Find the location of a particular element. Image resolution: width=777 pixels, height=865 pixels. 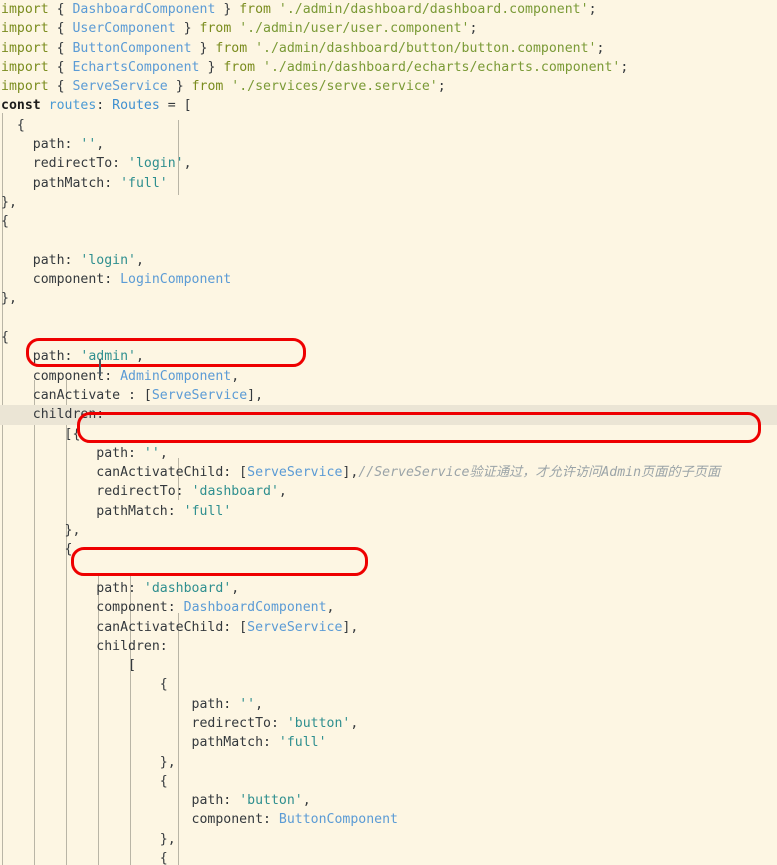

code-line: component: ButtonComponent is located at coordinates (388, 819).